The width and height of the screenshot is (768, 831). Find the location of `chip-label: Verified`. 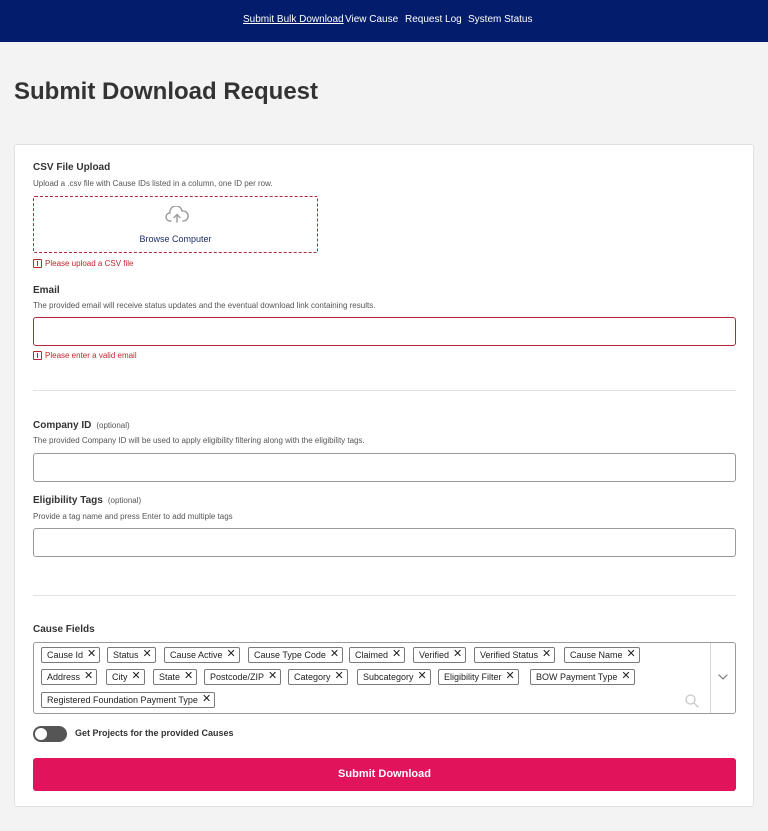

chip-label: Verified is located at coordinates (434, 655).